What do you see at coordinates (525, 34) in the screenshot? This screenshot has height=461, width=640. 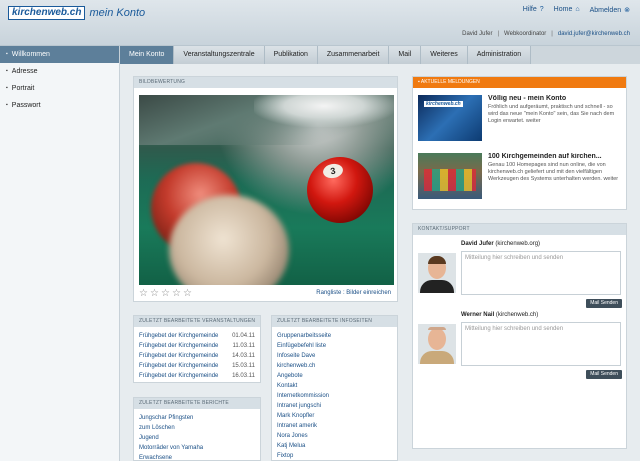 I see `user-role: Webkoordinator` at bounding box center [525, 34].